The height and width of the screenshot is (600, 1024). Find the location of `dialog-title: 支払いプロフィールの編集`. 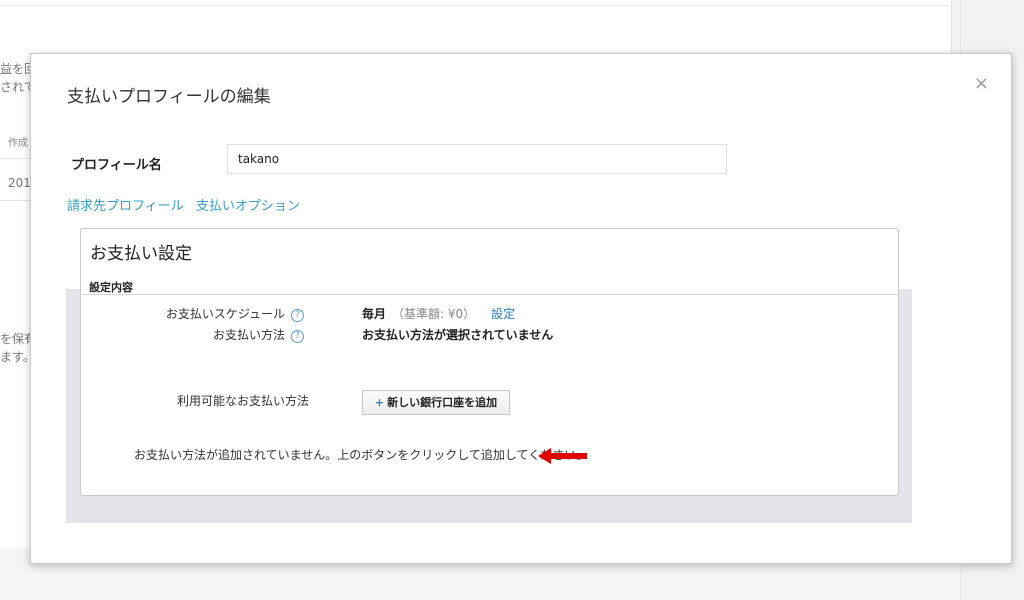

dialog-title: 支払いプロフィールの編集 is located at coordinates (169, 97).